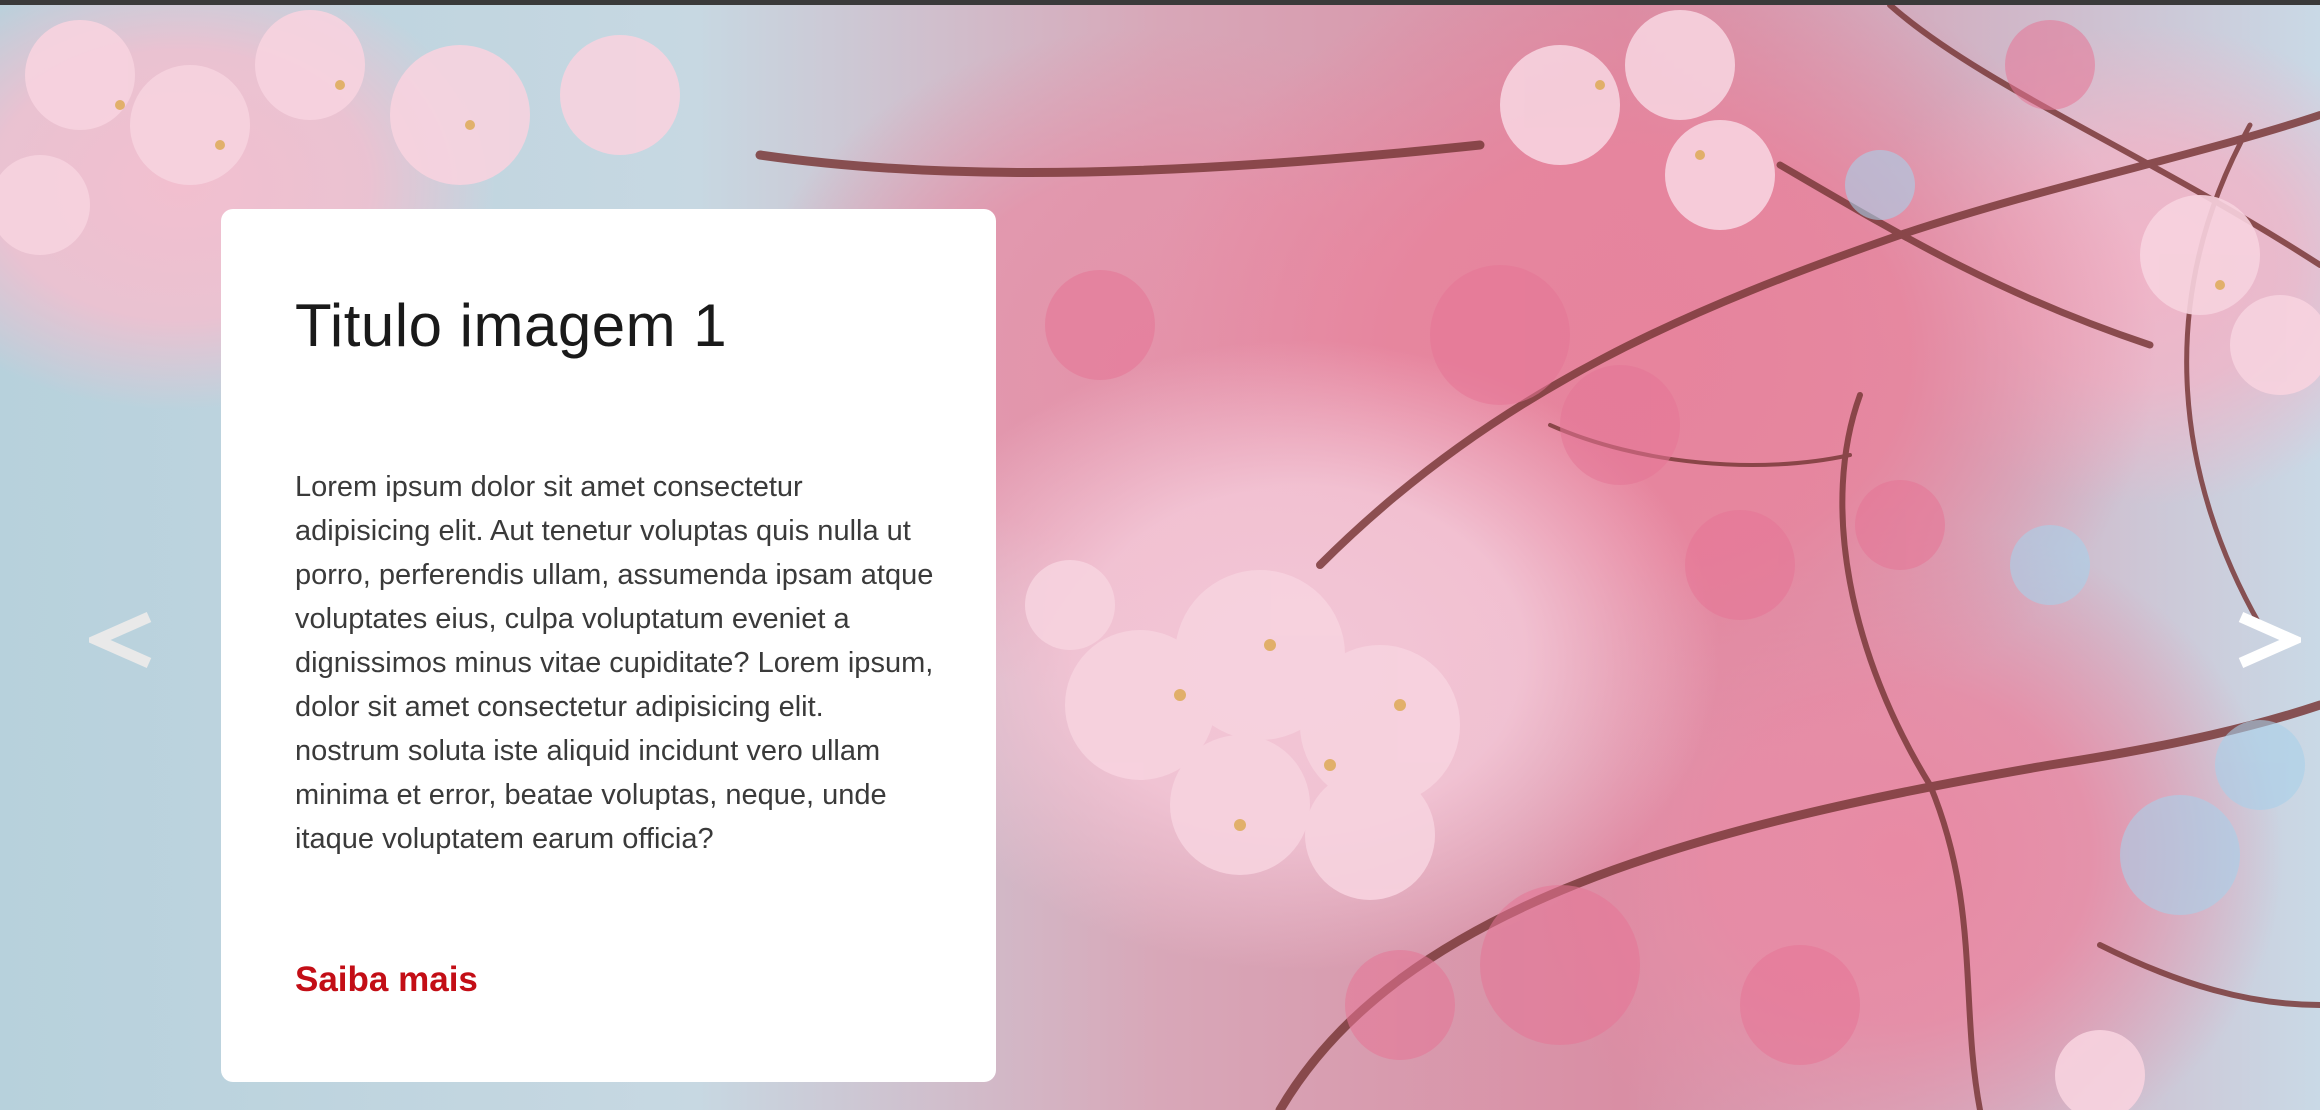 The image size is (2320, 1110). I want to click on chevron-right-icon, so click(2269, 640).